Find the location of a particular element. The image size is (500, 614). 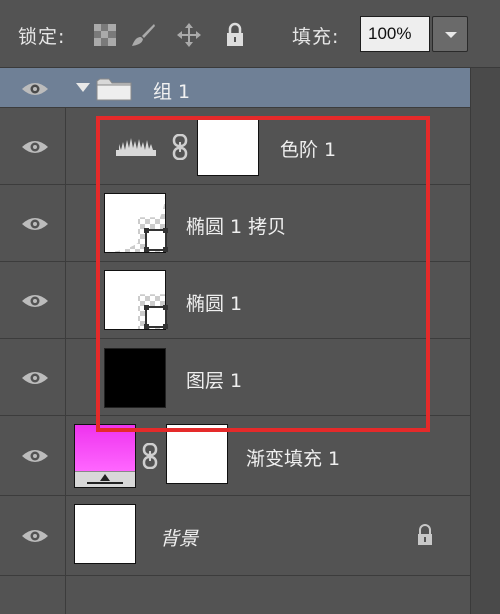

gradient-fill-thumbnail is located at coordinates (105, 456).